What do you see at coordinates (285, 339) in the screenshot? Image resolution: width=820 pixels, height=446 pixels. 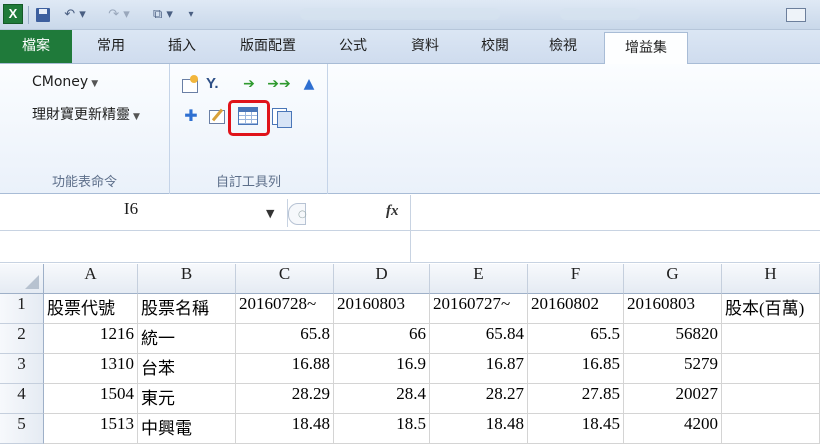 I see `cell-c2: 65.8` at bounding box center [285, 339].